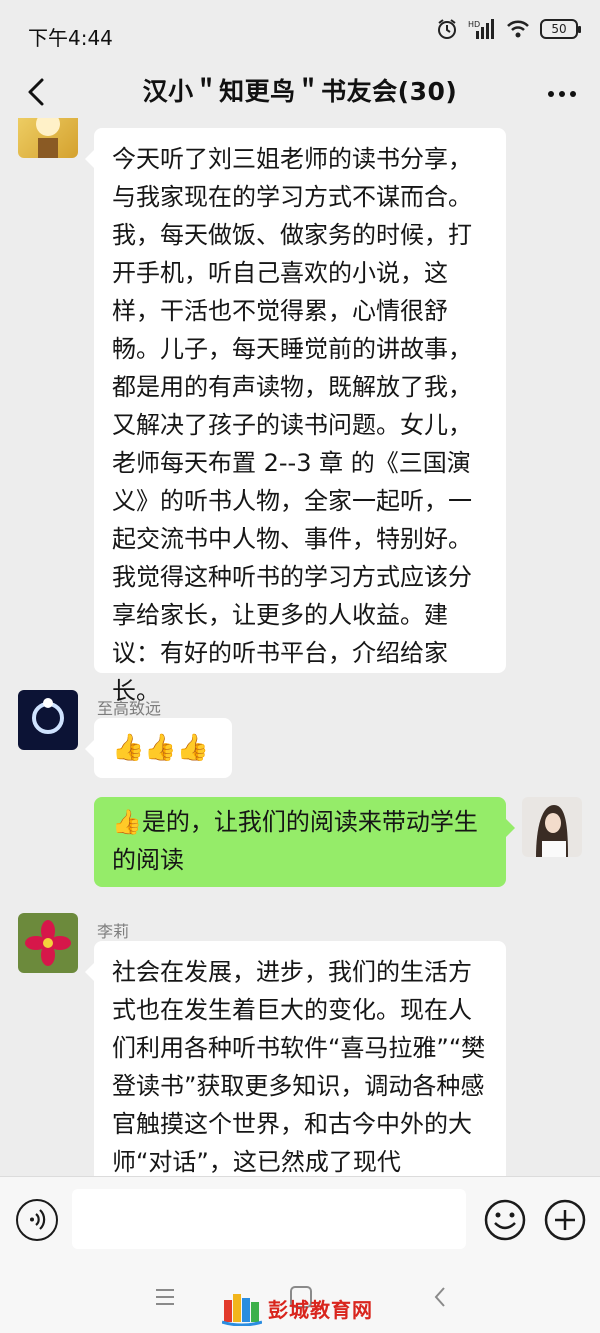  I want to click on wifi-icon, so click(518, 29).